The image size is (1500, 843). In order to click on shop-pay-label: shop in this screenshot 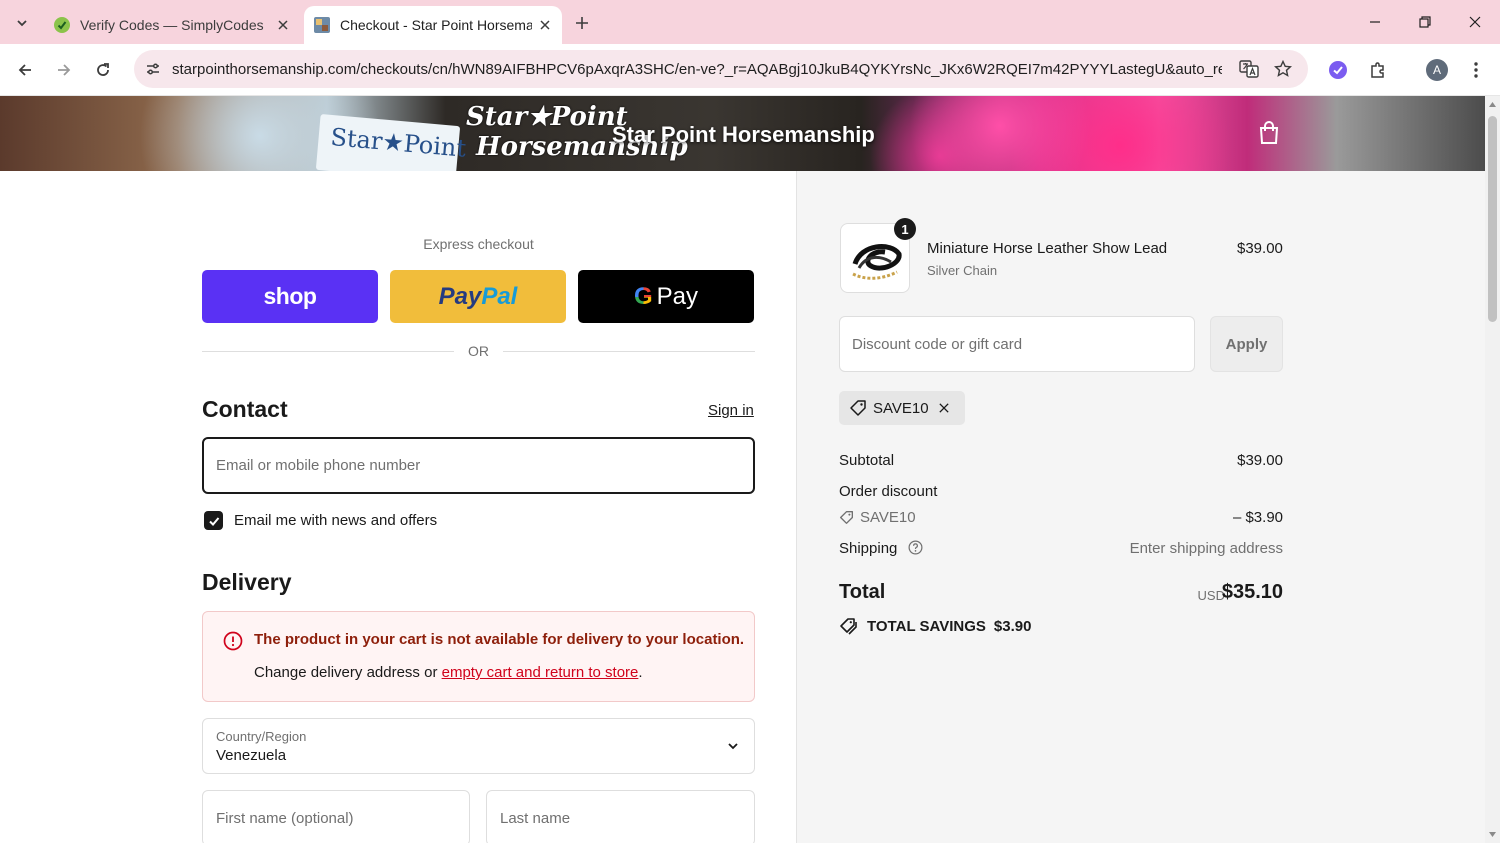, I will do `click(290, 296)`.